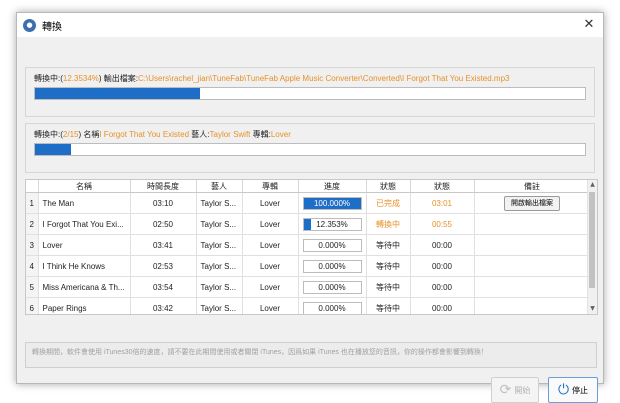 This screenshot has height=403, width=620. What do you see at coordinates (32, 203) in the screenshot?
I see `row-index: 1` at bounding box center [32, 203].